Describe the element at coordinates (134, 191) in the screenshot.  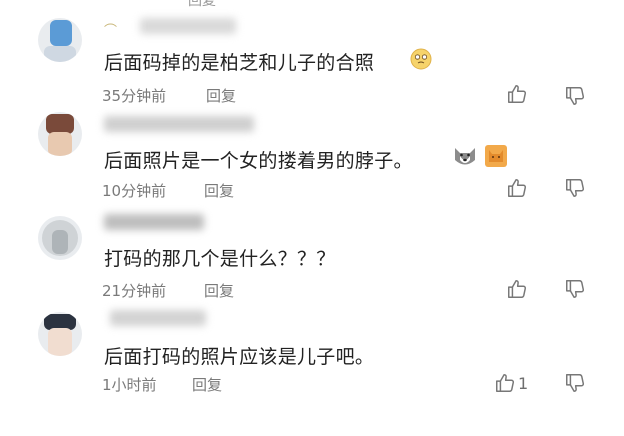
I see `comment-time: 10分钟前` at that location.